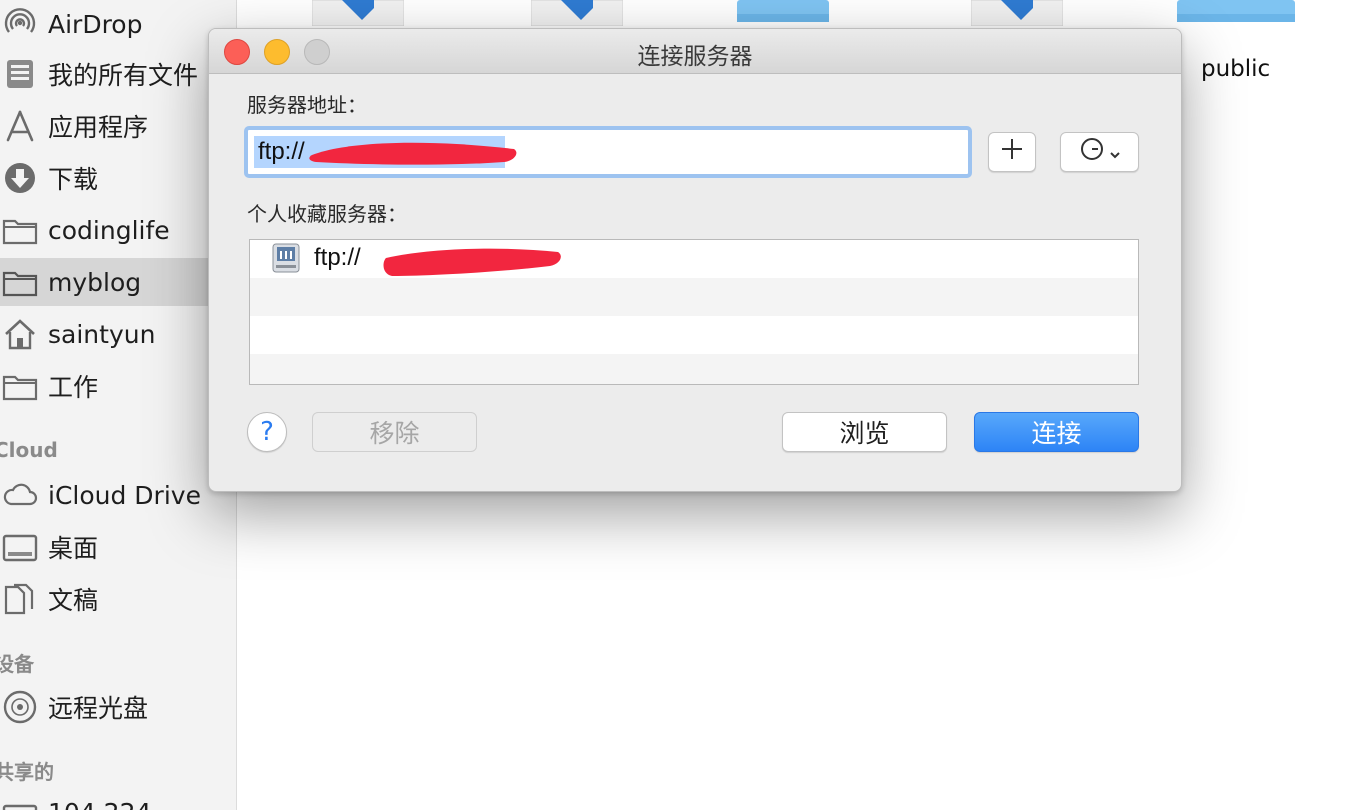 This screenshot has width=1360, height=810. I want to click on cloud-icon, so click(20, 495).